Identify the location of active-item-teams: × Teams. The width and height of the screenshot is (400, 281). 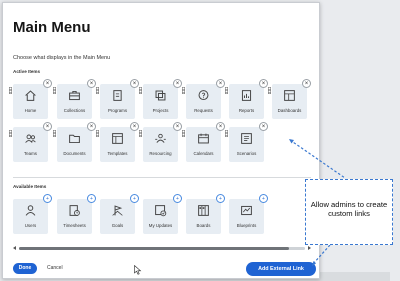
(30, 142).